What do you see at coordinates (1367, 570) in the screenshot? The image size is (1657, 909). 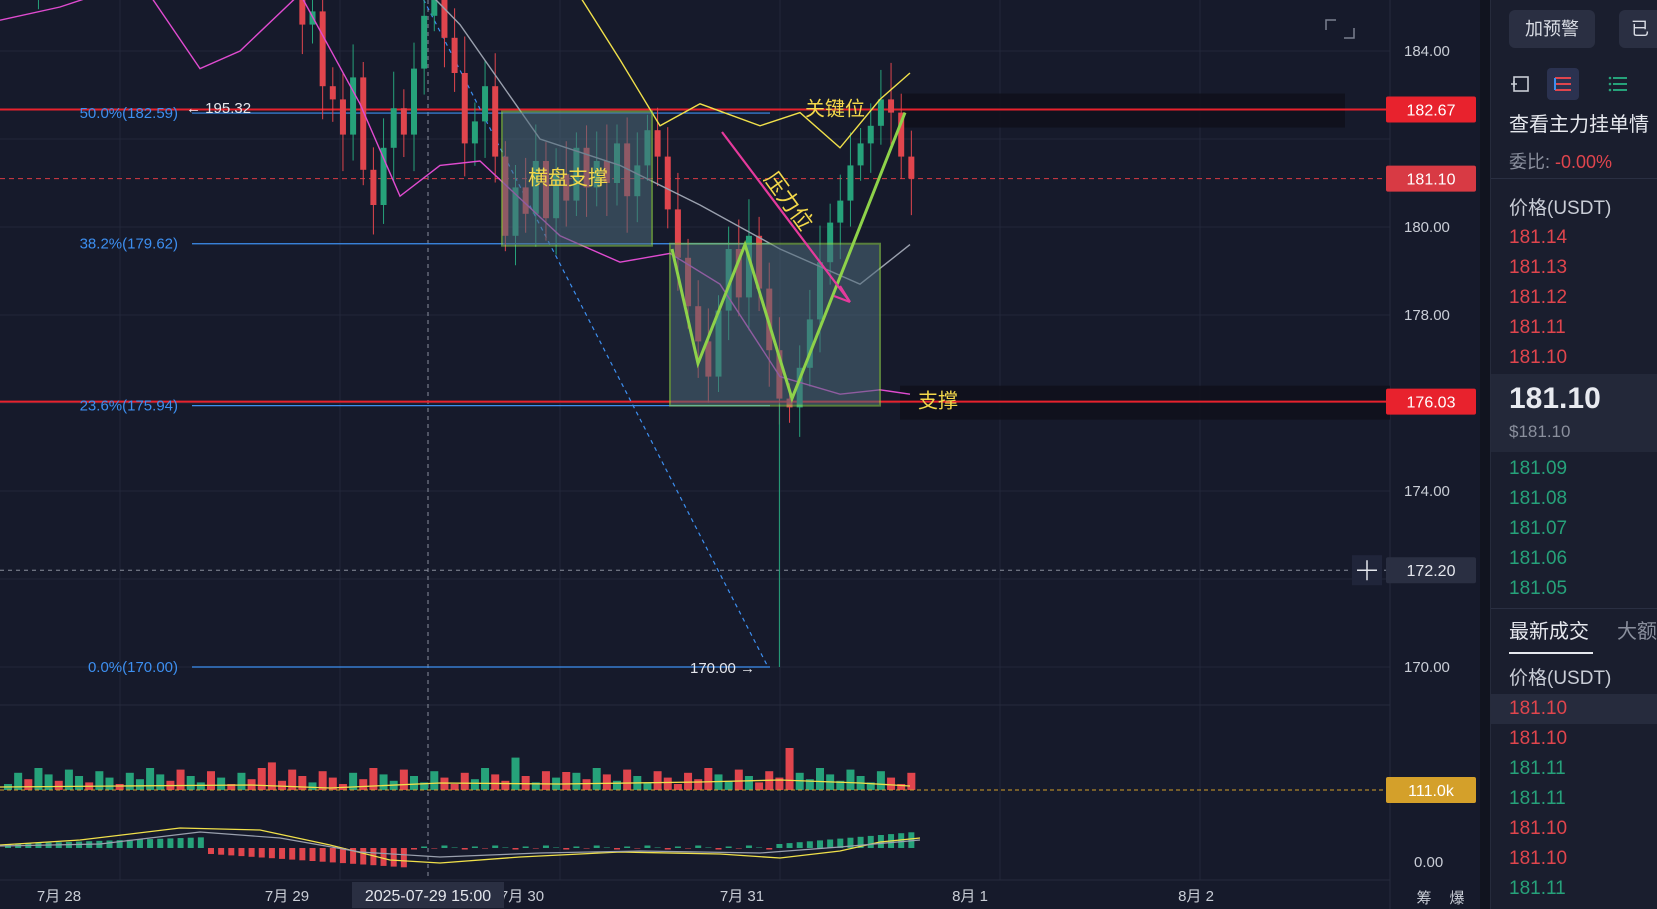 I see `crosshair-plus-icon` at bounding box center [1367, 570].